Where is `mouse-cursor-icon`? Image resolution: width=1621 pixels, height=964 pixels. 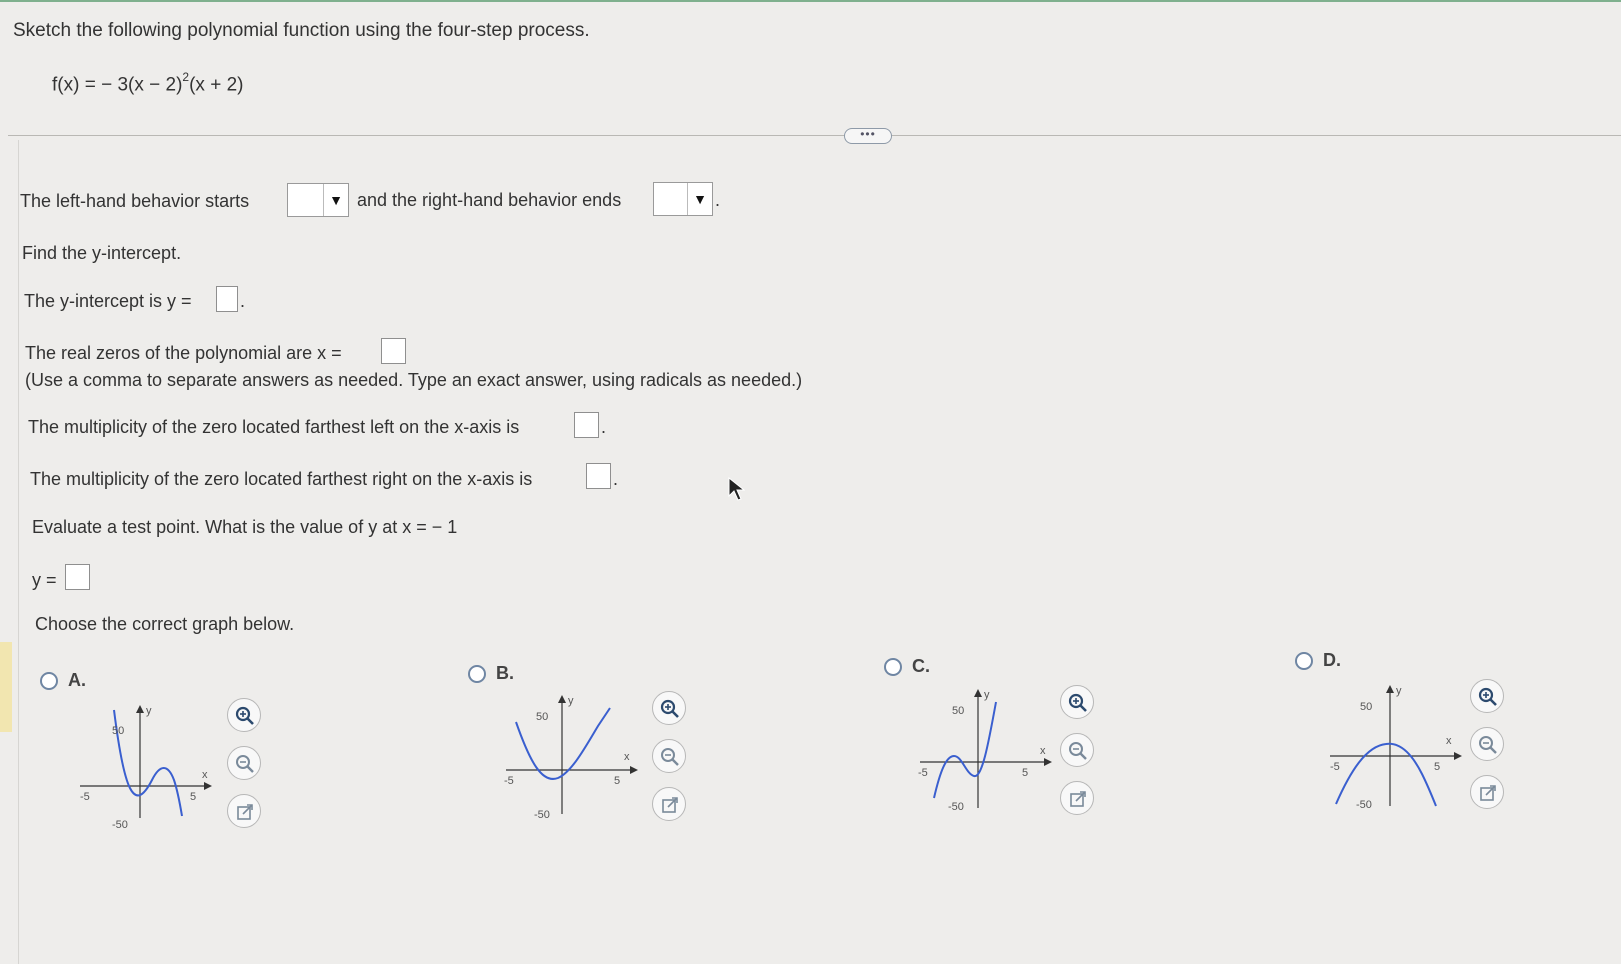 mouse-cursor-icon is located at coordinates (736, 488).